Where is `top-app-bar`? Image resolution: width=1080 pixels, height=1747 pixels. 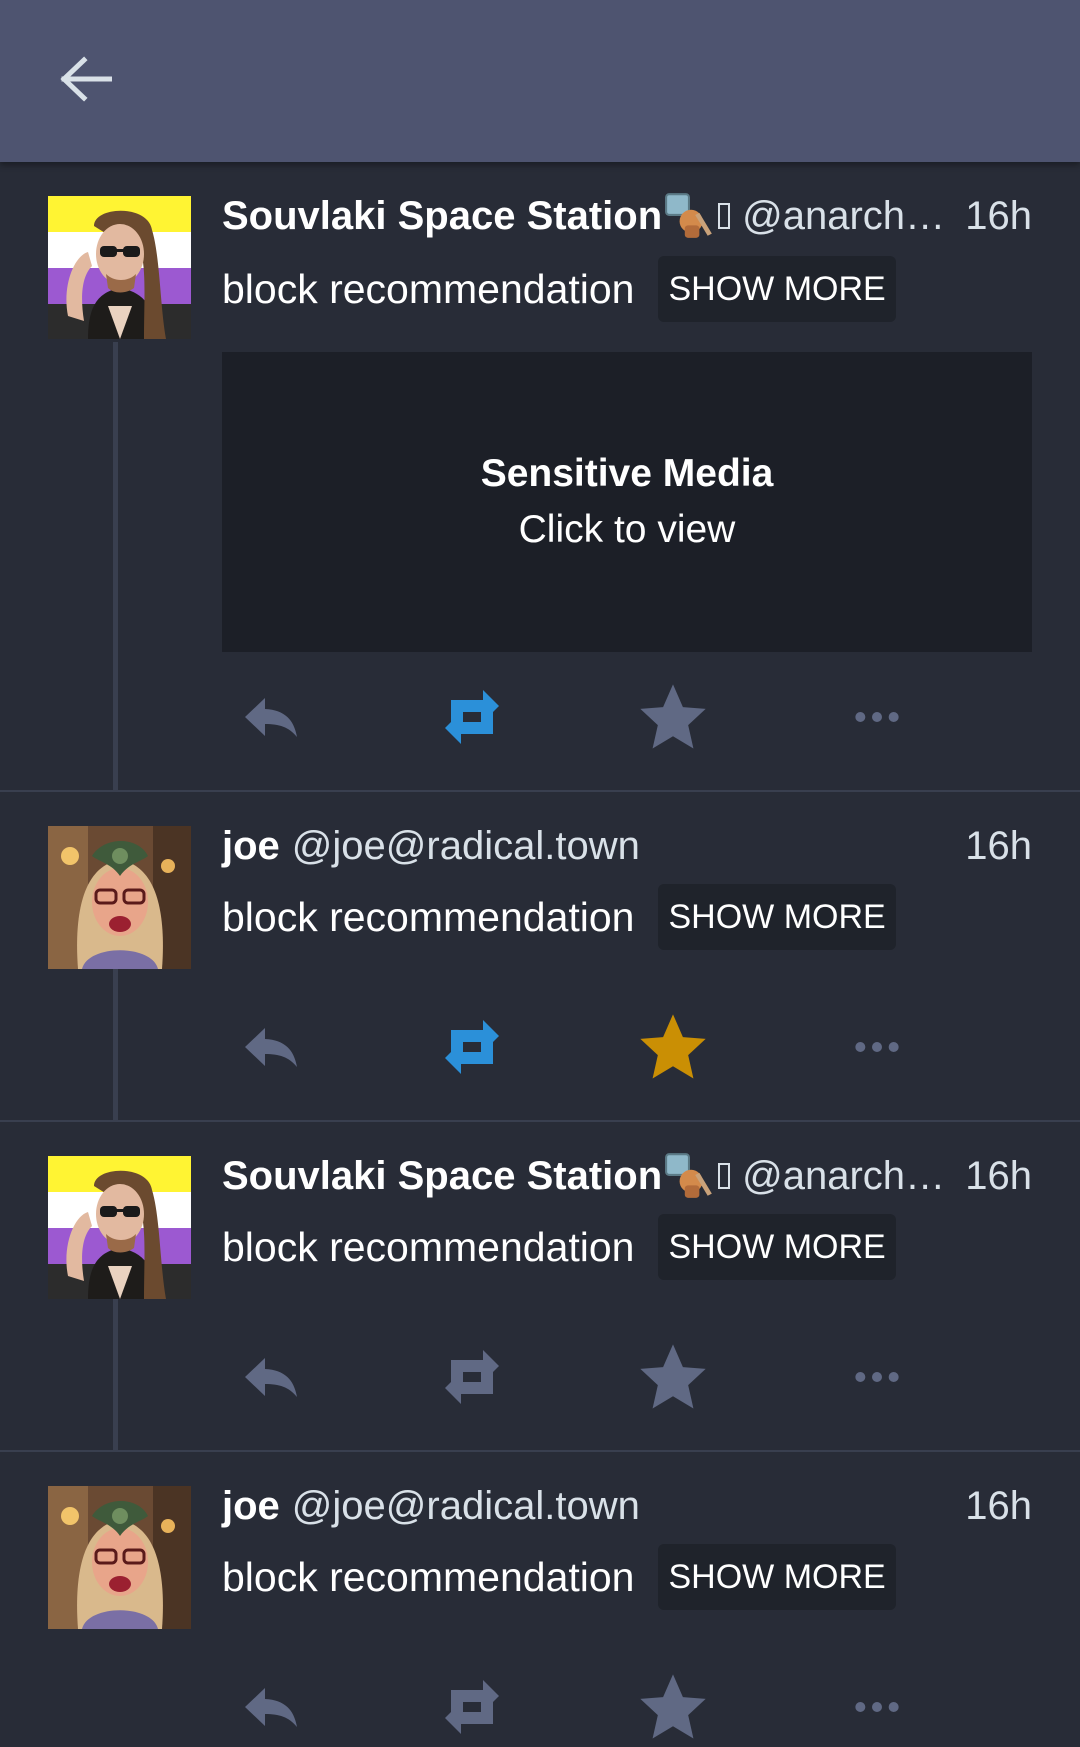 top-app-bar is located at coordinates (540, 81).